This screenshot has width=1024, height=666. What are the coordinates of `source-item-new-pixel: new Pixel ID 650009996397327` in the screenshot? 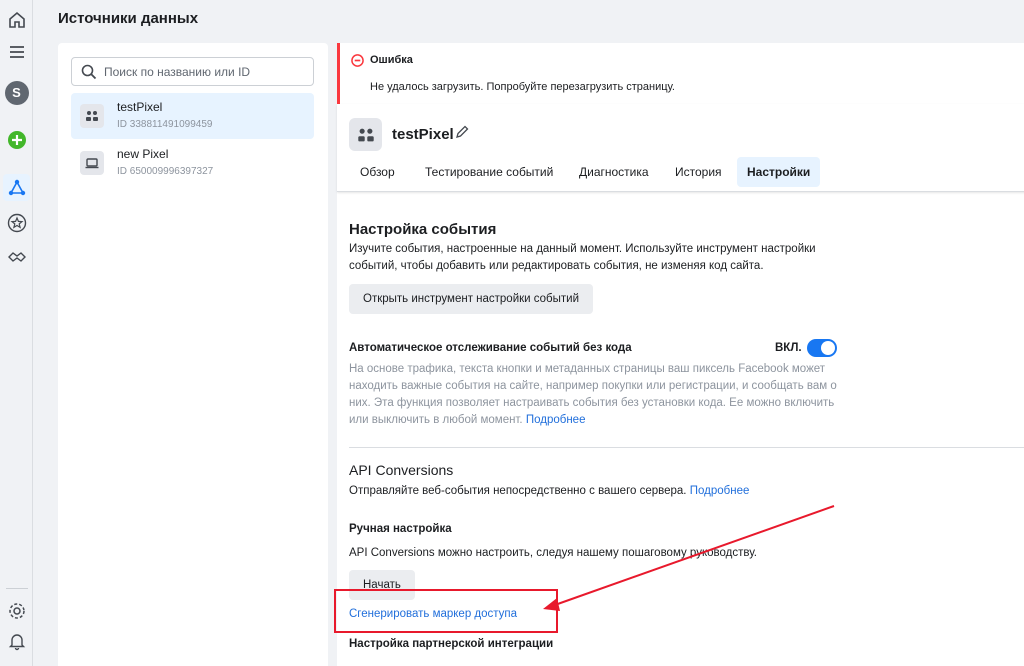 It's located at (192, 163).